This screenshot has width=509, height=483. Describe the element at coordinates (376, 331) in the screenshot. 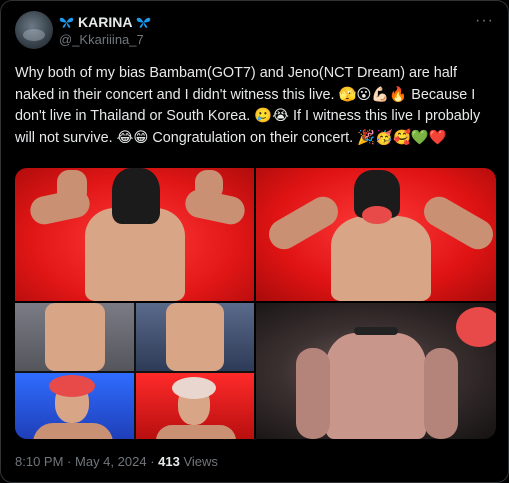

I see `choker-shape` at that location.